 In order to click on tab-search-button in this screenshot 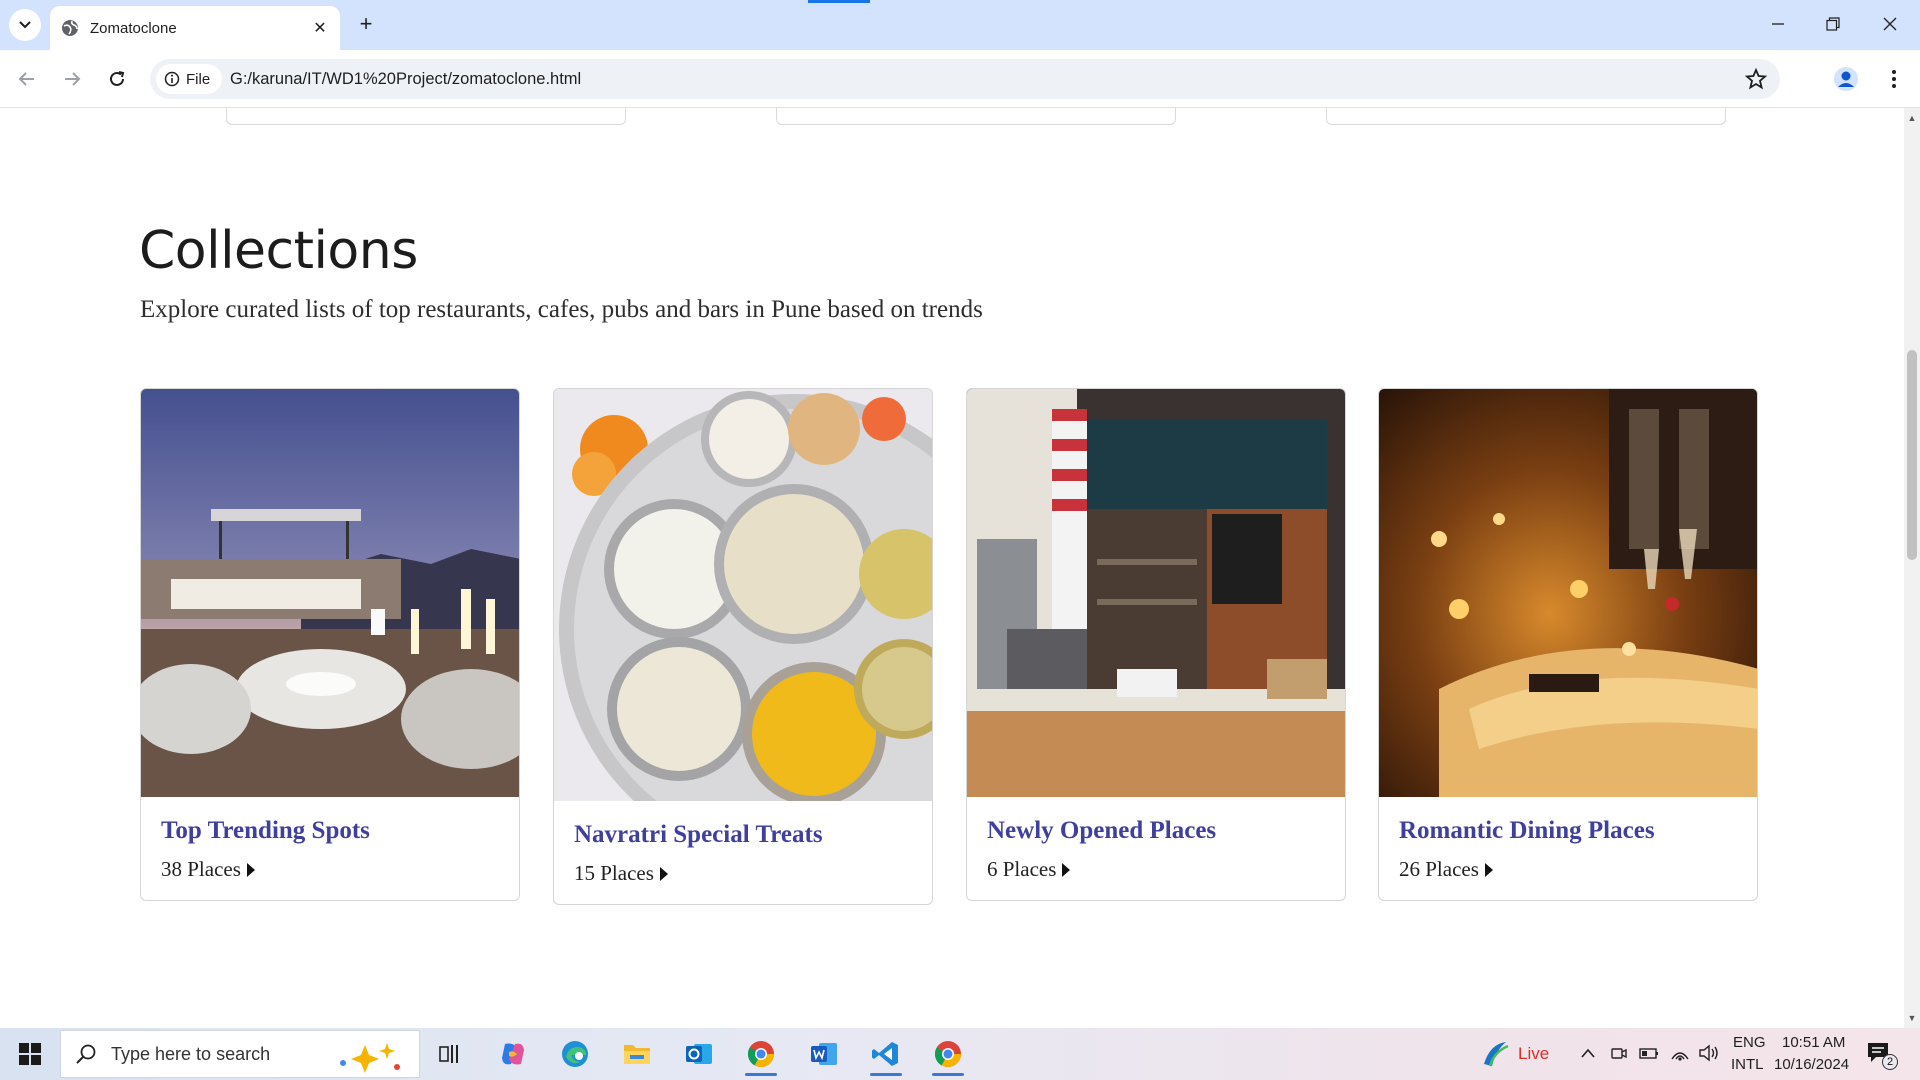, I will do `click(25, 25)`.